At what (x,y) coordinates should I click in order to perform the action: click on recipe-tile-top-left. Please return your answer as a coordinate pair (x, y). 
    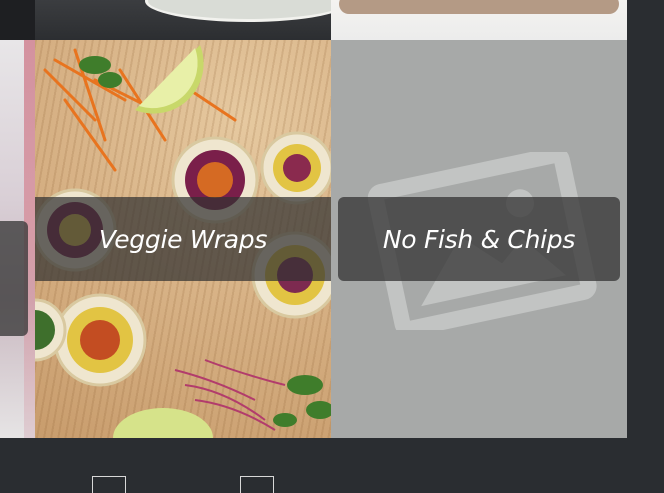
    Looking at the image, I should click on (17, 20).